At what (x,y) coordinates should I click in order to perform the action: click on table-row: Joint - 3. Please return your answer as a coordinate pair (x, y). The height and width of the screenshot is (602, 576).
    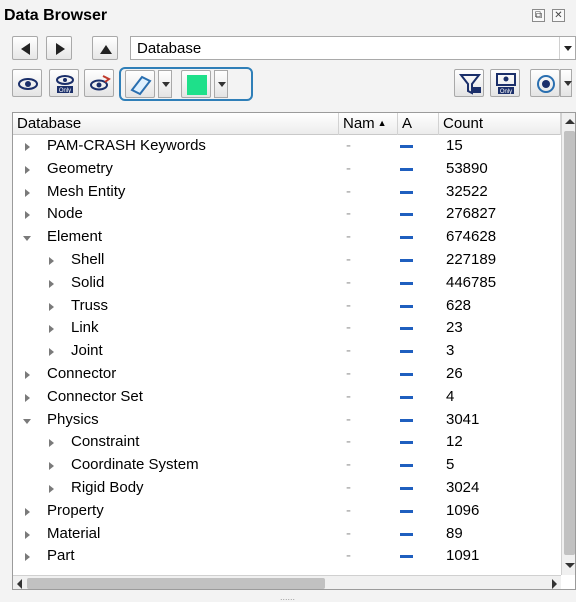
    Looking at the image, I should click on (287, 351).